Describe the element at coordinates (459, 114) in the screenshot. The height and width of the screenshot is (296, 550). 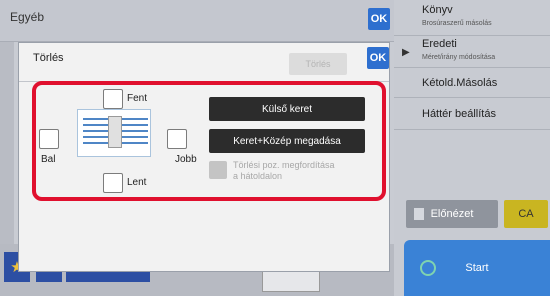
I see `right-panel-item-label: Háttér beállítás` at that location.